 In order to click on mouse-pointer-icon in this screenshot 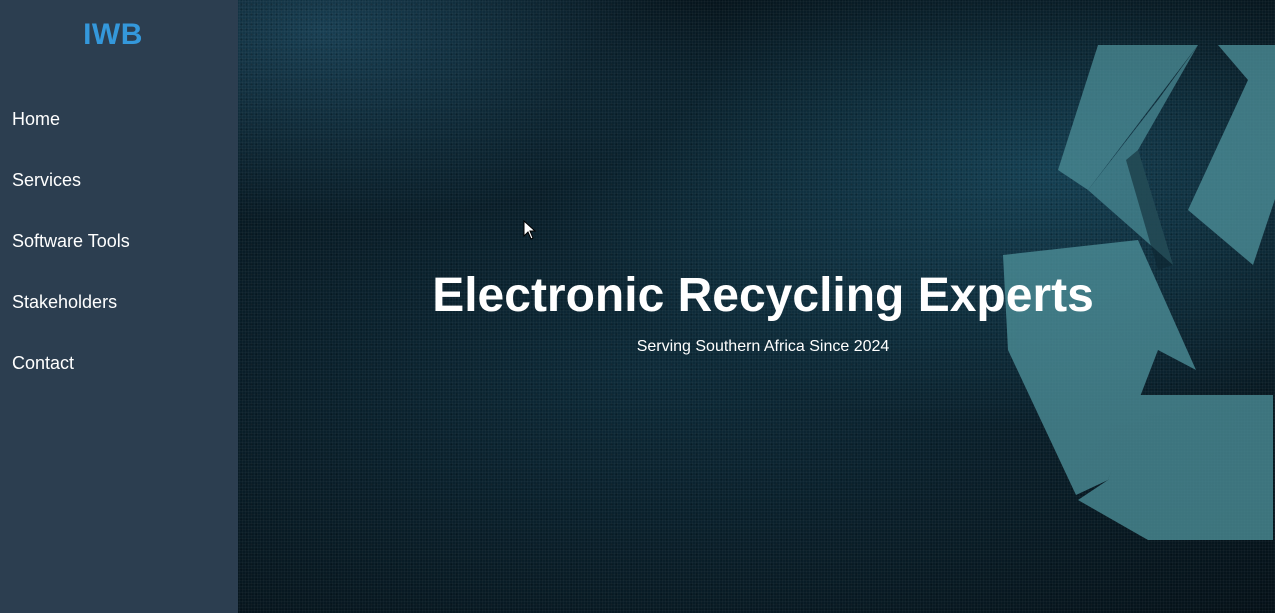, I will do `click(530, 230)`.